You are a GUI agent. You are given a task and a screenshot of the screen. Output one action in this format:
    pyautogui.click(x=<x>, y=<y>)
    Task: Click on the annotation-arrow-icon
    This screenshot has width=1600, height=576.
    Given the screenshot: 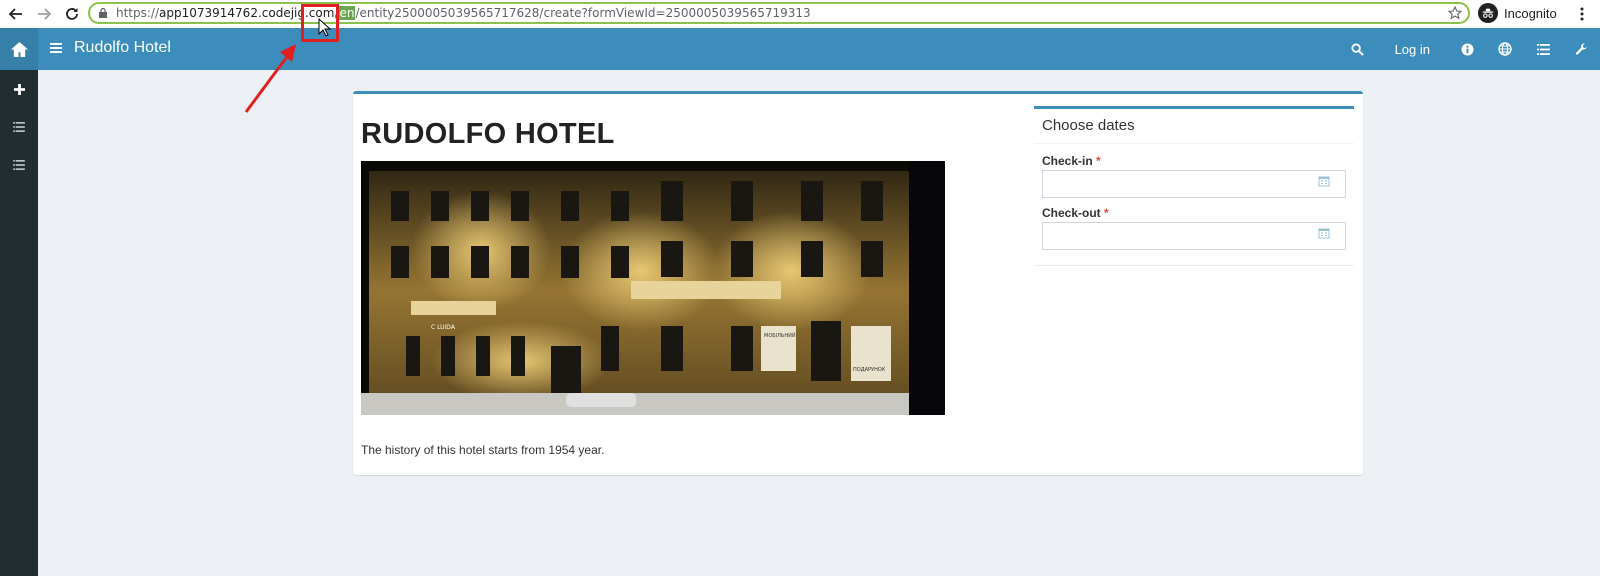 What is the action you would take?
    pyautogui.click(x=270, y=78)
    